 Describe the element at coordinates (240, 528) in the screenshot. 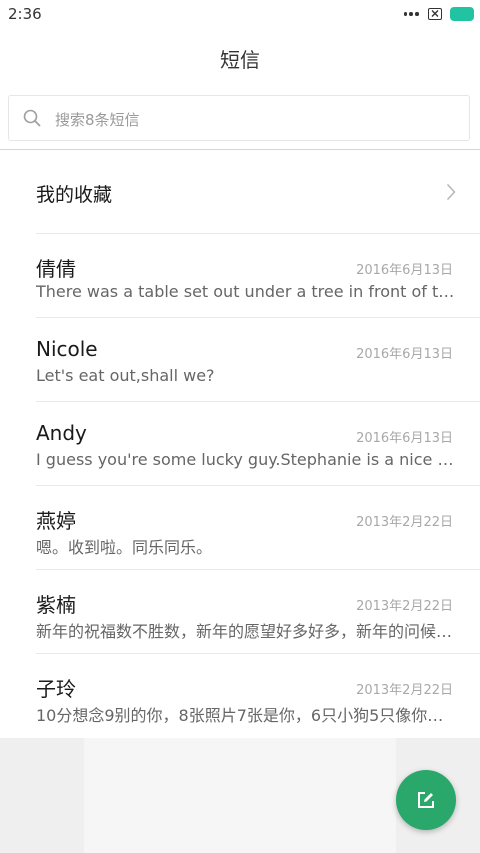

I see `conversation-item: 燕婷 2013年2月22日 嗯。收到啦。同乐同乐。` at that location.